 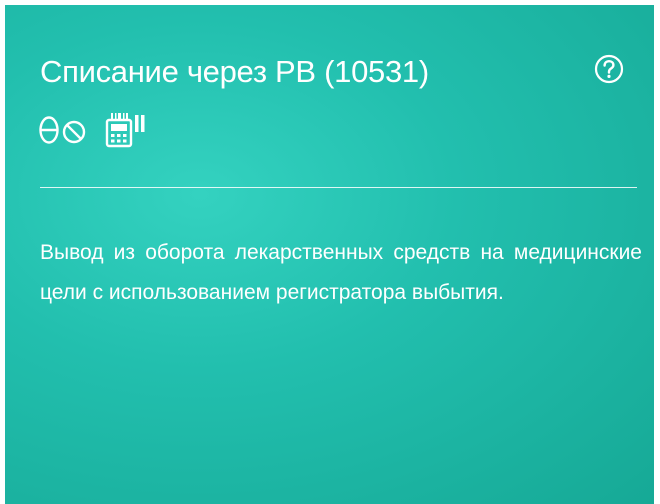 What do you see at coordinates (338, 187) in the screenshot?
I see `card-divider` at bounding box center [338, 187].